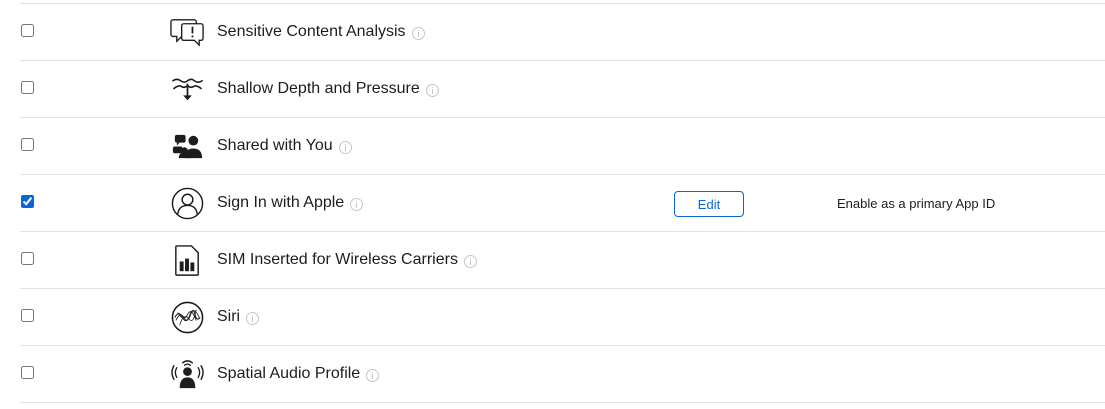 This screenshot has width=1105, height=409. Describe the element at coordinates (187, 317) in the screenshot. I see `siri-icon` at that location.